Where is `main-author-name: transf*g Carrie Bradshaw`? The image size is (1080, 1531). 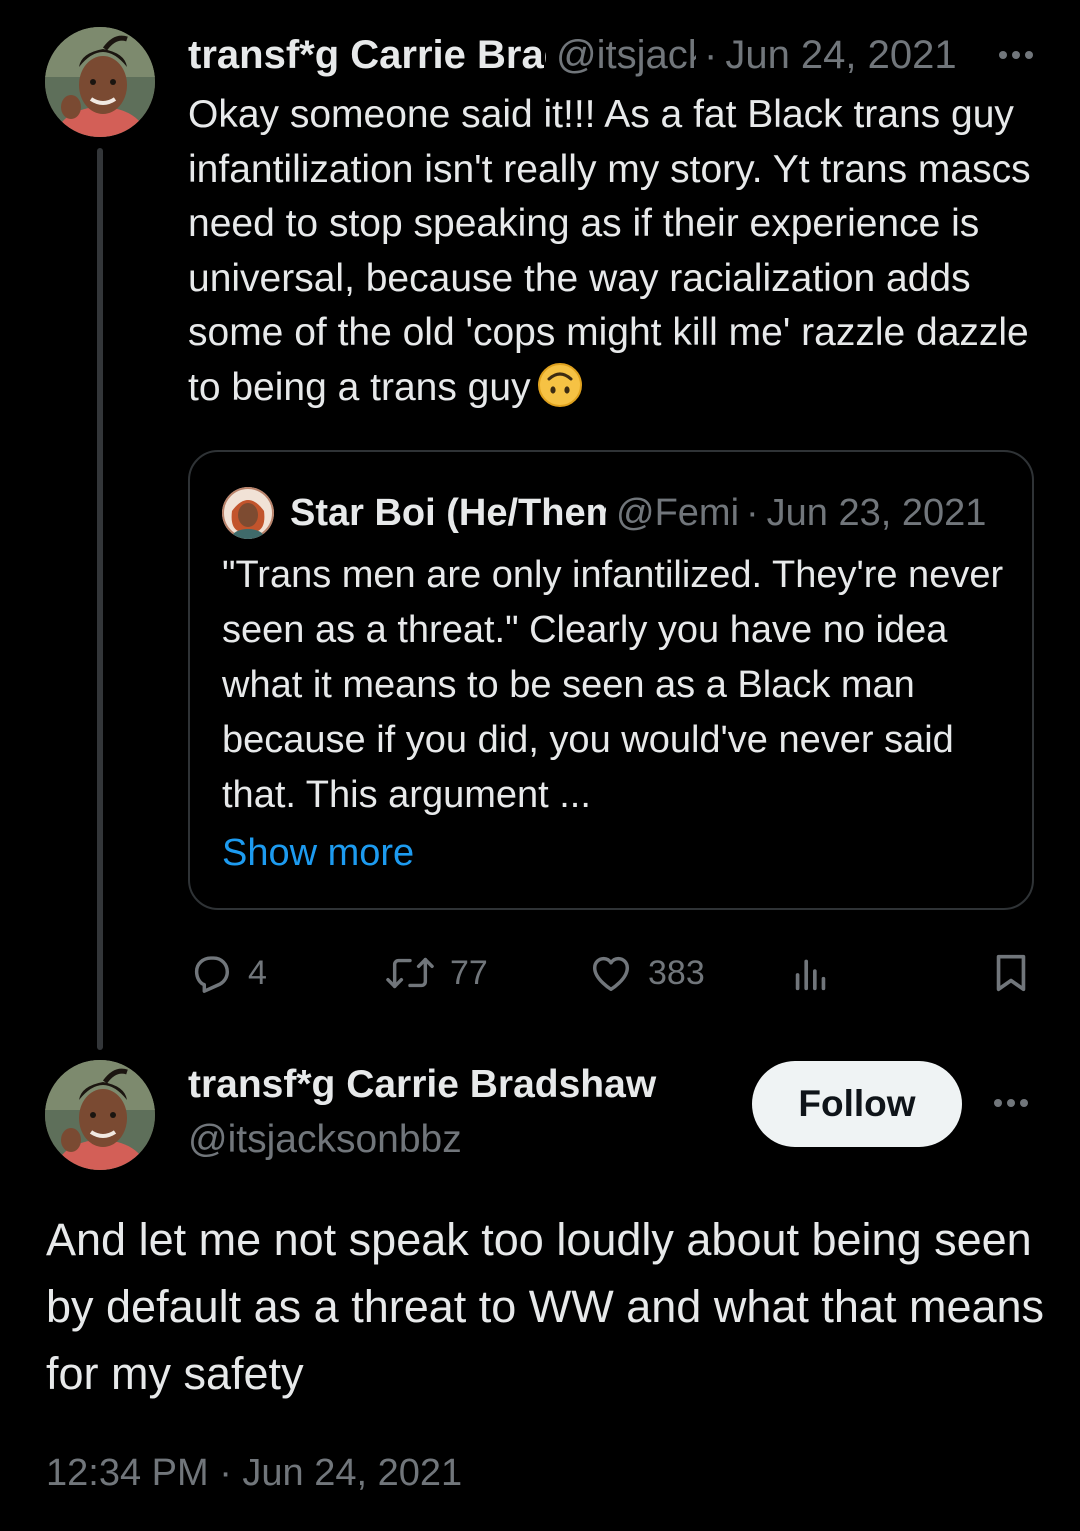
main-author-name: transf*g Carrie Bradshaw is located at coordinates (422, 1085).